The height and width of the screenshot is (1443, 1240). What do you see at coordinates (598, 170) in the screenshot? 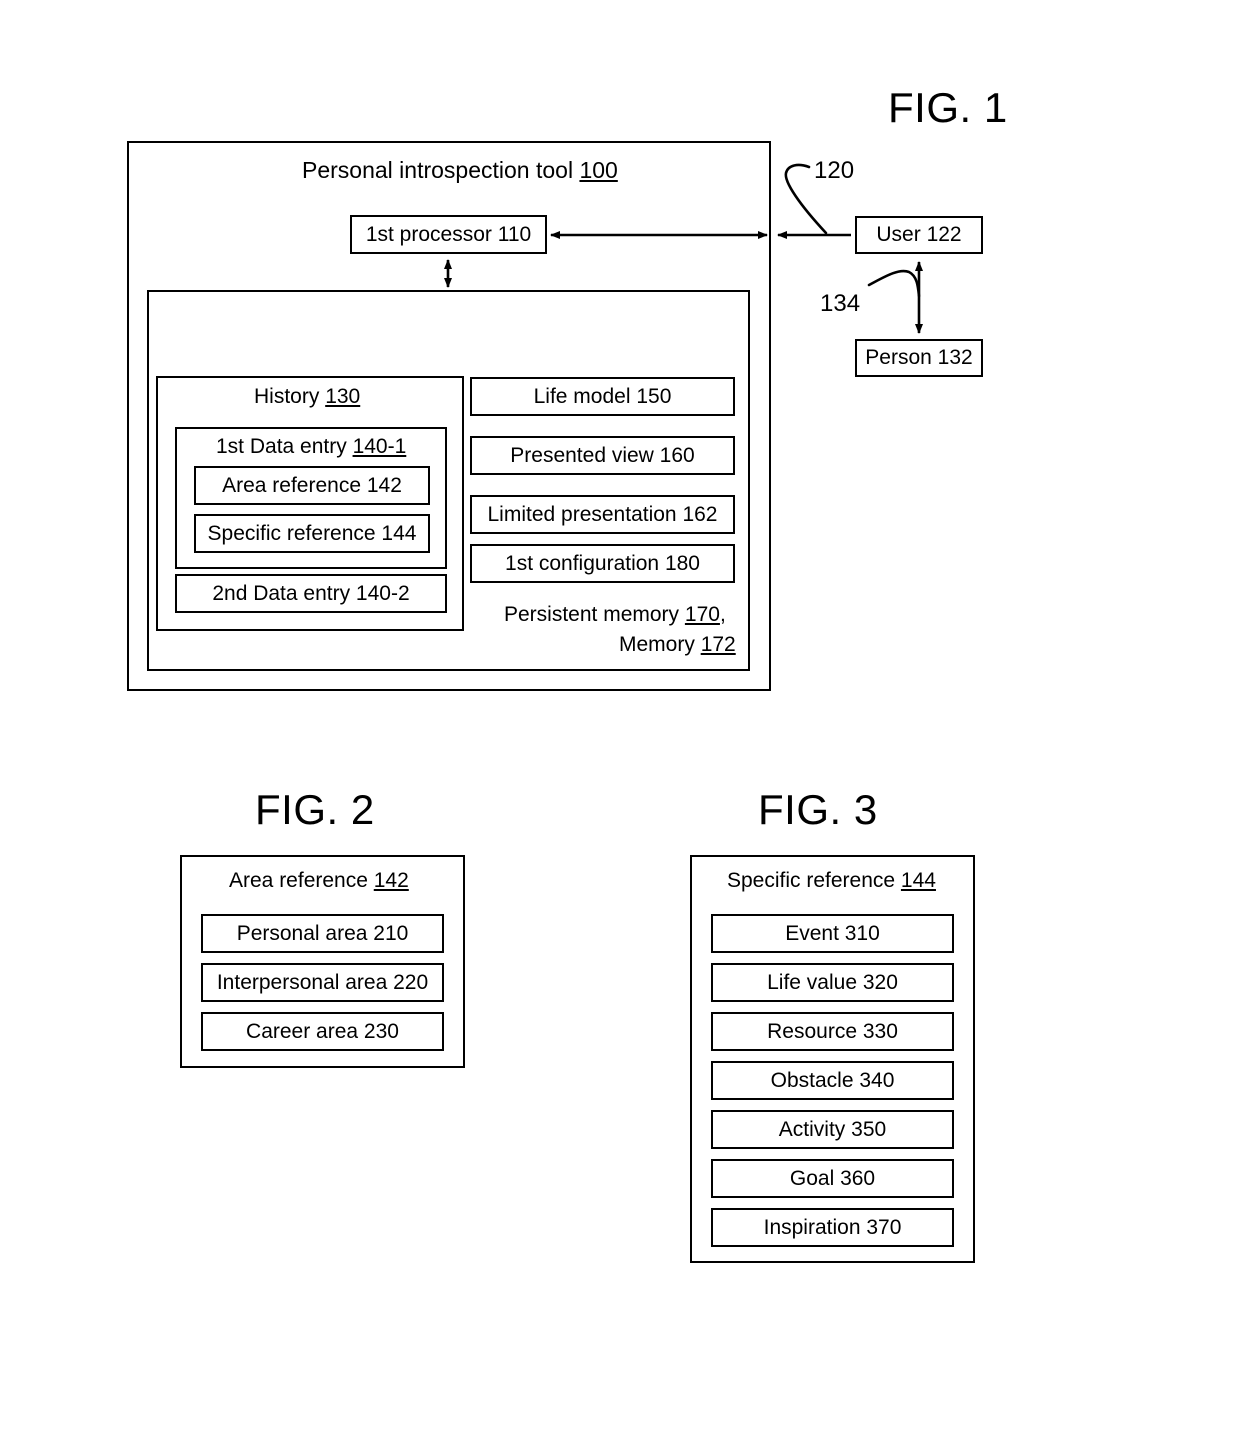
I see `fig1-outer-box-title-num: 100` at bounding box center [598, 170].